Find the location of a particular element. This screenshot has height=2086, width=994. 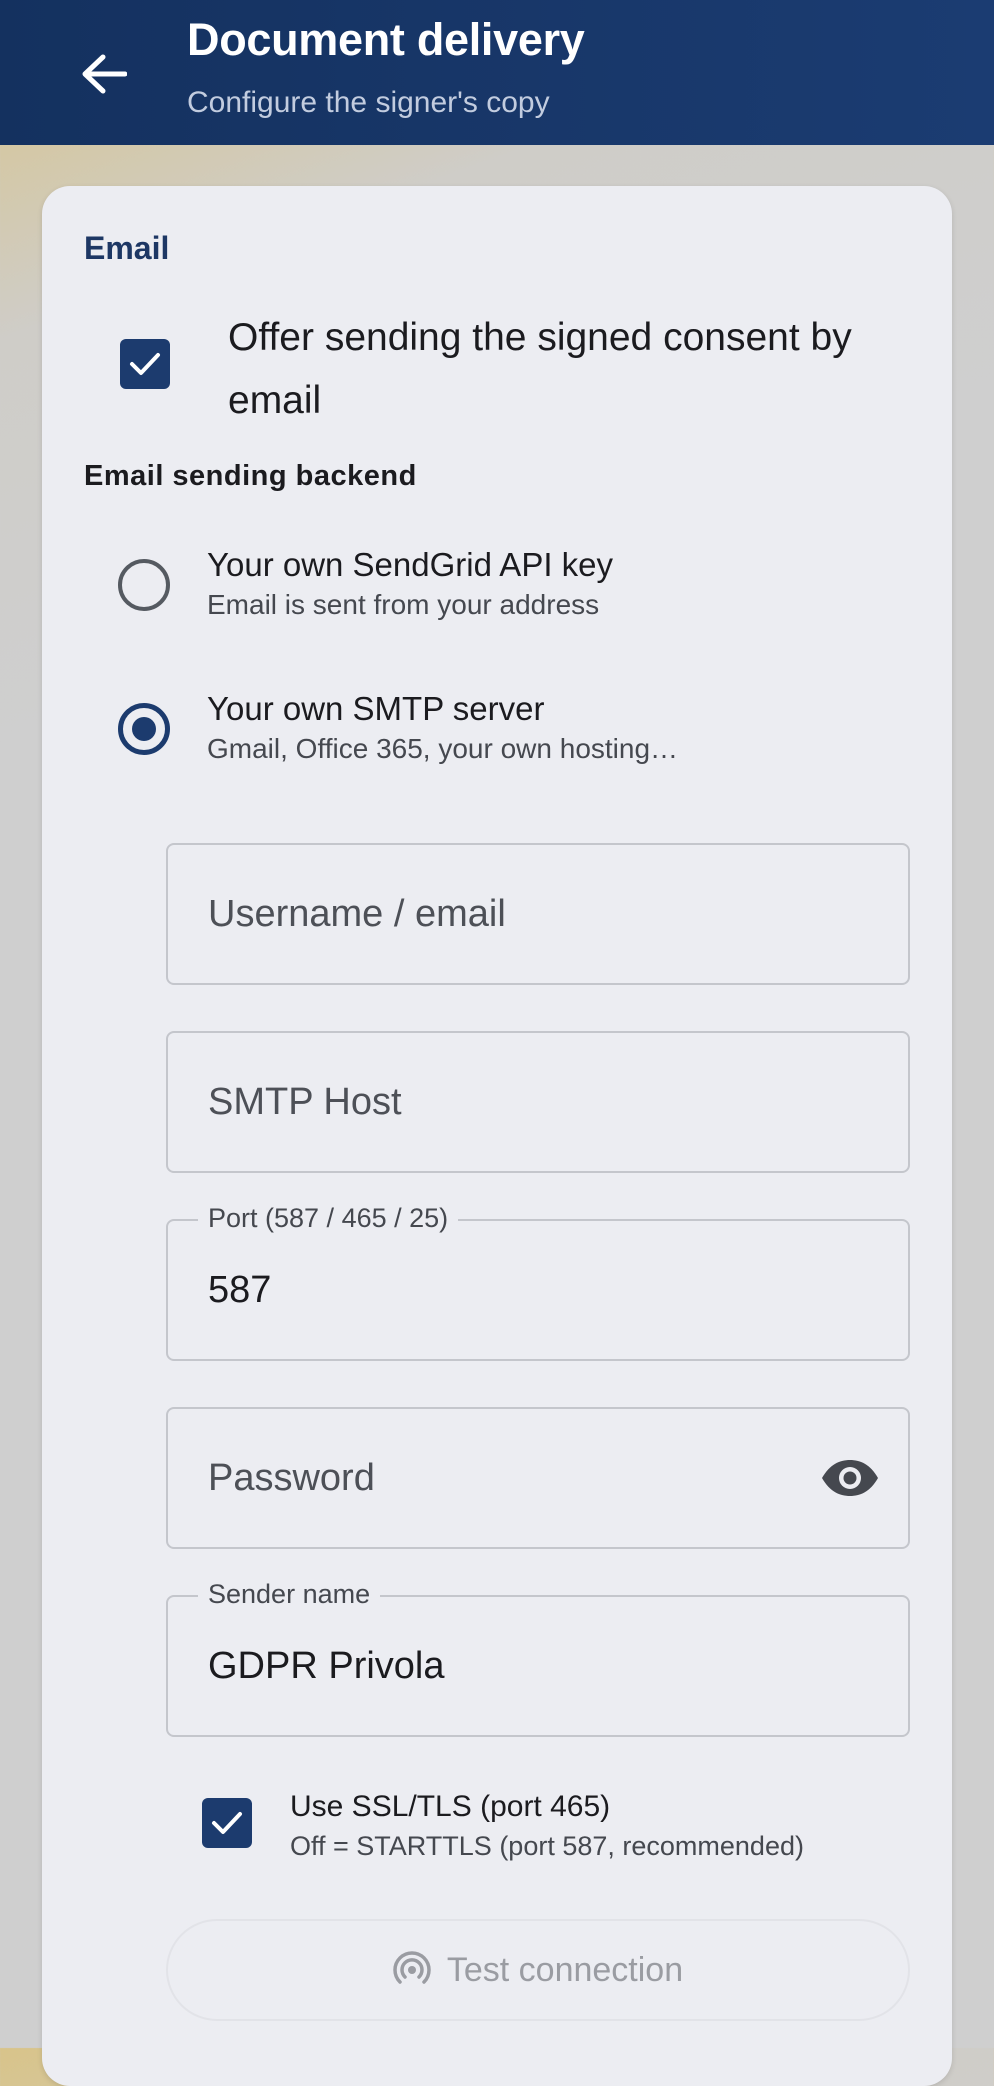

back-button is located at coordinates (104, 74).